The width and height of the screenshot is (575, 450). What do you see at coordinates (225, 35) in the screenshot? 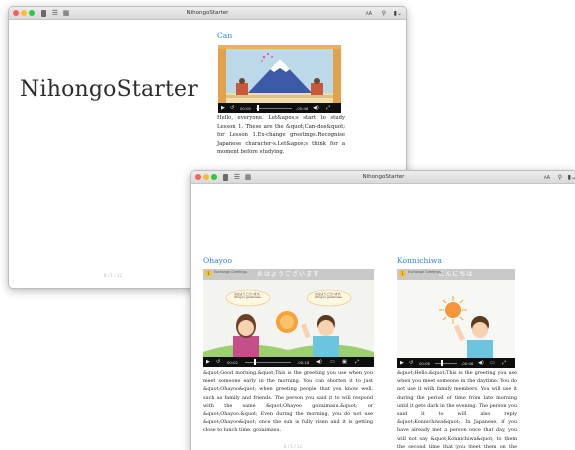
I see `lesson-title: Can` at bounding box center [225, 35].